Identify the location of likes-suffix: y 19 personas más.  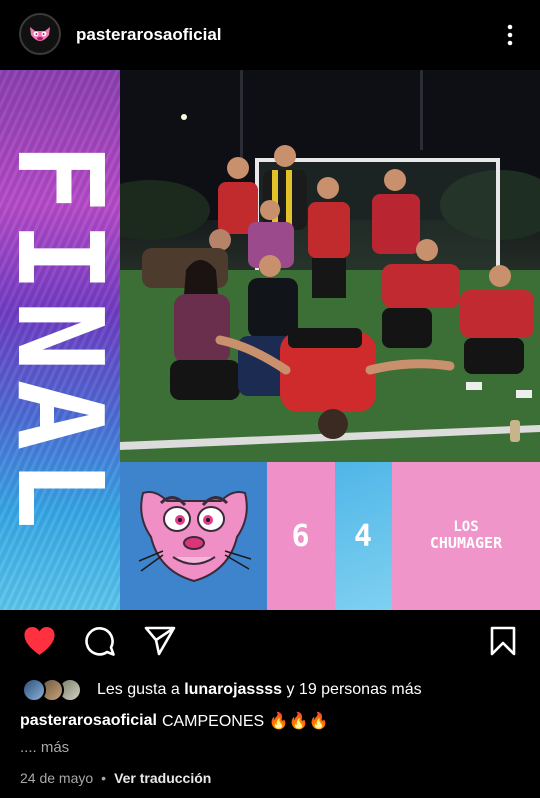
(354, 689).